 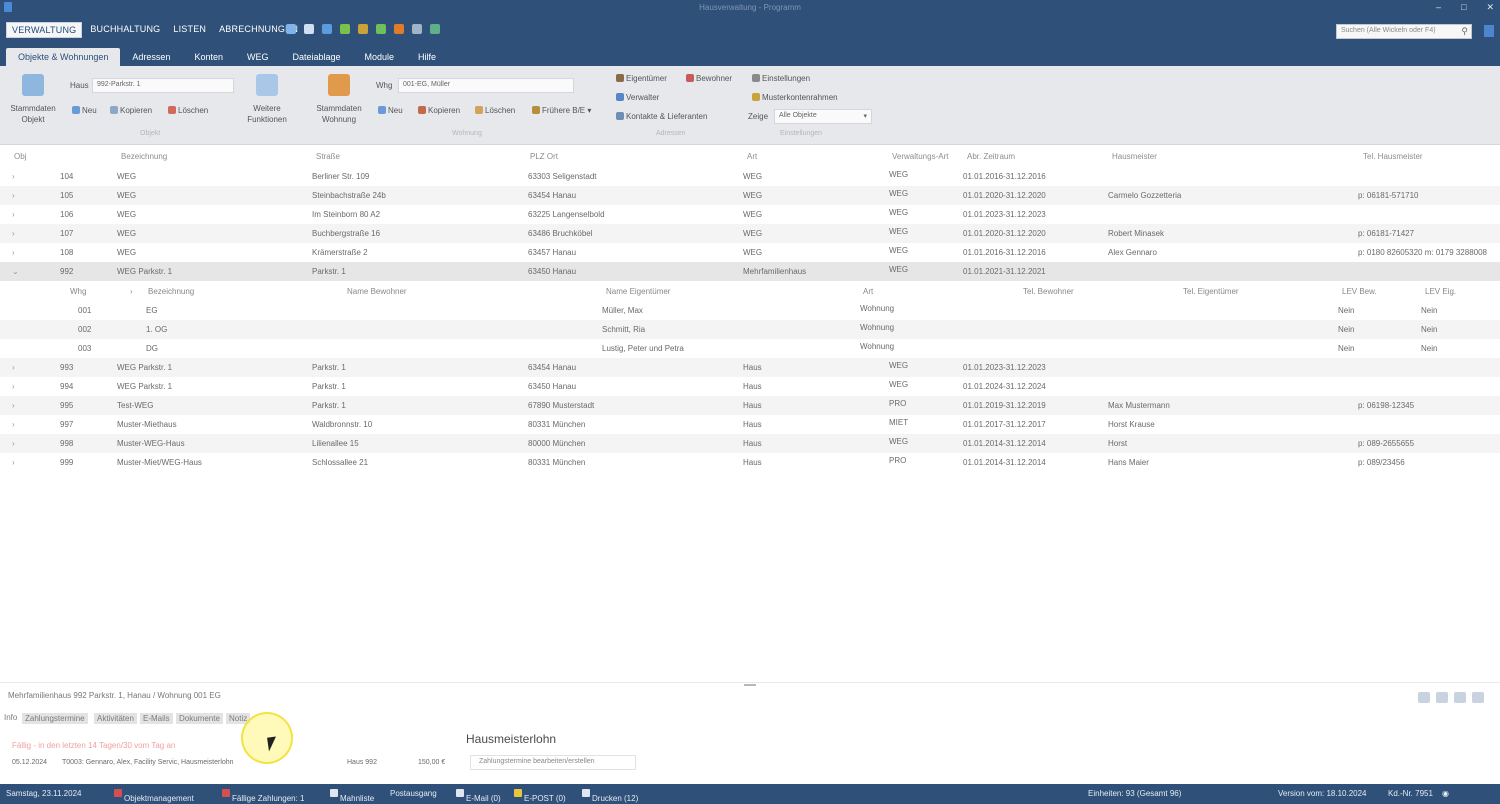 What do you see at coordinates (413, 793) in the screenshot?
I see `status-postausgang: Postausgang` at bounding box center [413, 793].